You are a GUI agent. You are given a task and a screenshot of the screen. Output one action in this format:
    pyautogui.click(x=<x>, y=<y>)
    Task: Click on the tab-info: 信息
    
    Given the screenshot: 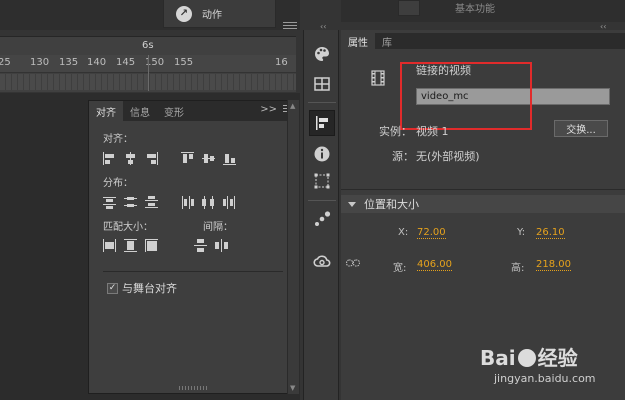 What is the action you would take?
    pyautogui.click(x=140, y=111)
    